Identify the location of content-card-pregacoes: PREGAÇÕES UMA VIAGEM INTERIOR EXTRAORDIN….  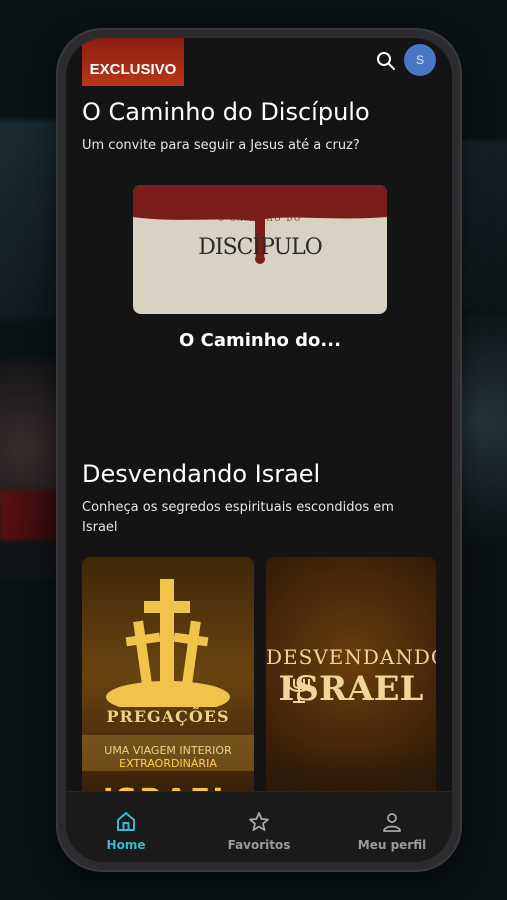
(168, 687).